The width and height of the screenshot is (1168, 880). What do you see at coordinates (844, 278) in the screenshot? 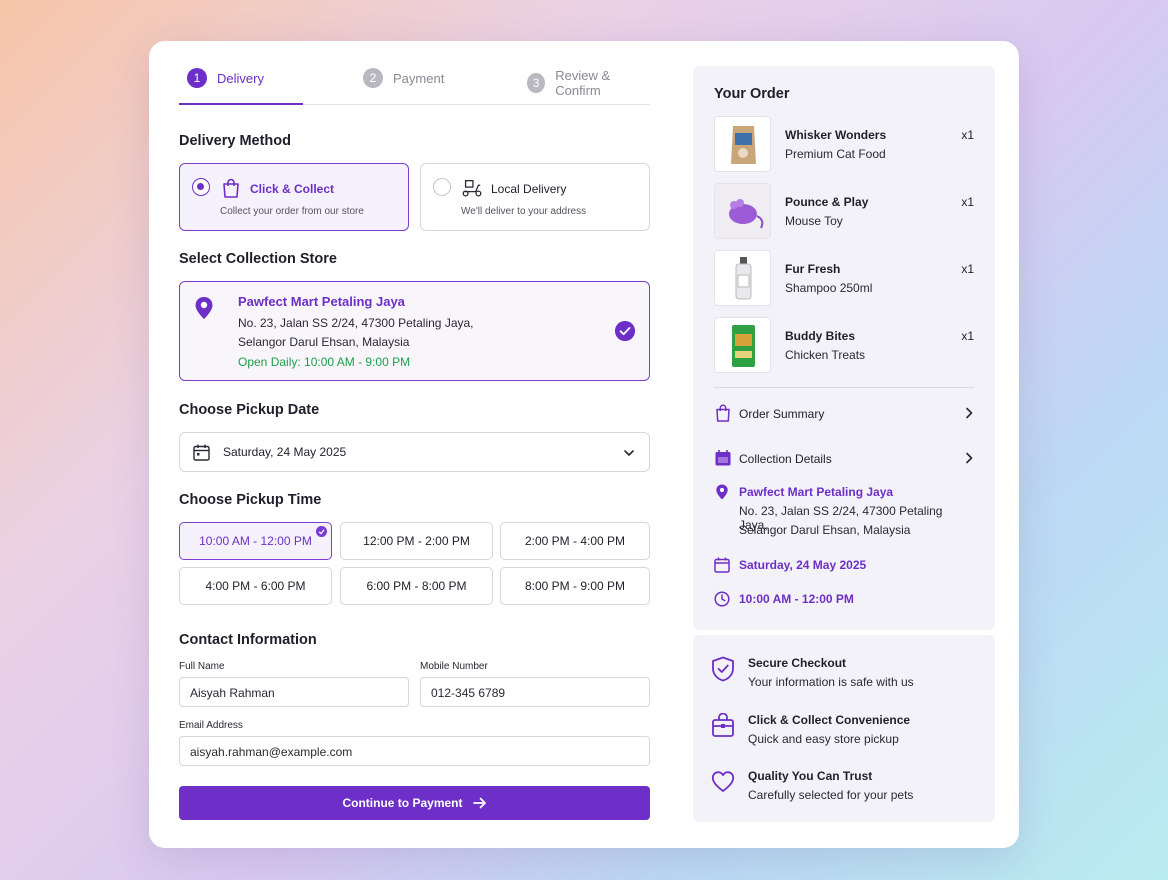
I see `order-item: Fur Fresh Shampoo 250ml x1` at bounding box center [844, 278].